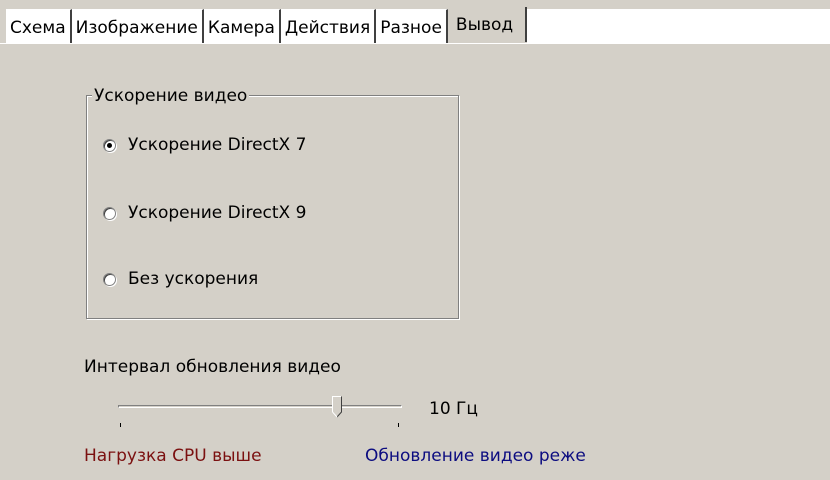 The height and width of the screenshot is (480, 830). I want to click on slider-thumb, so click(336, 407).